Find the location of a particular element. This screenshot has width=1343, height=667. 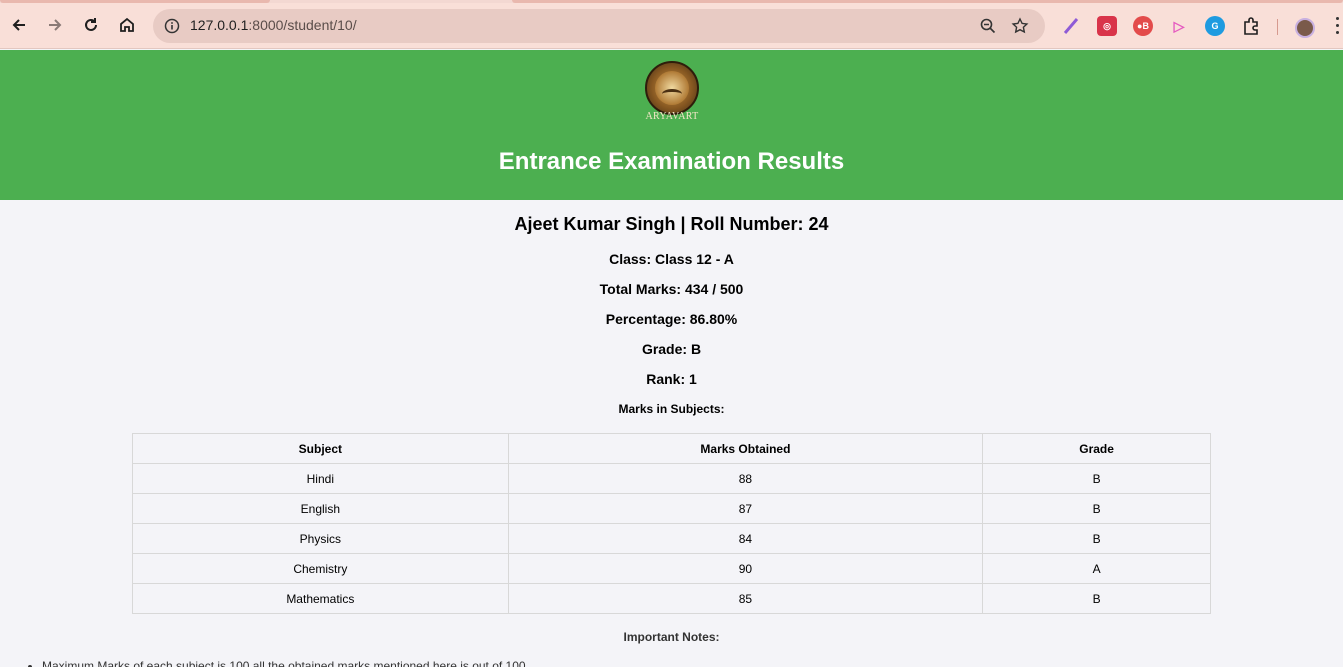

home-button is located at coordinates (127, 25).